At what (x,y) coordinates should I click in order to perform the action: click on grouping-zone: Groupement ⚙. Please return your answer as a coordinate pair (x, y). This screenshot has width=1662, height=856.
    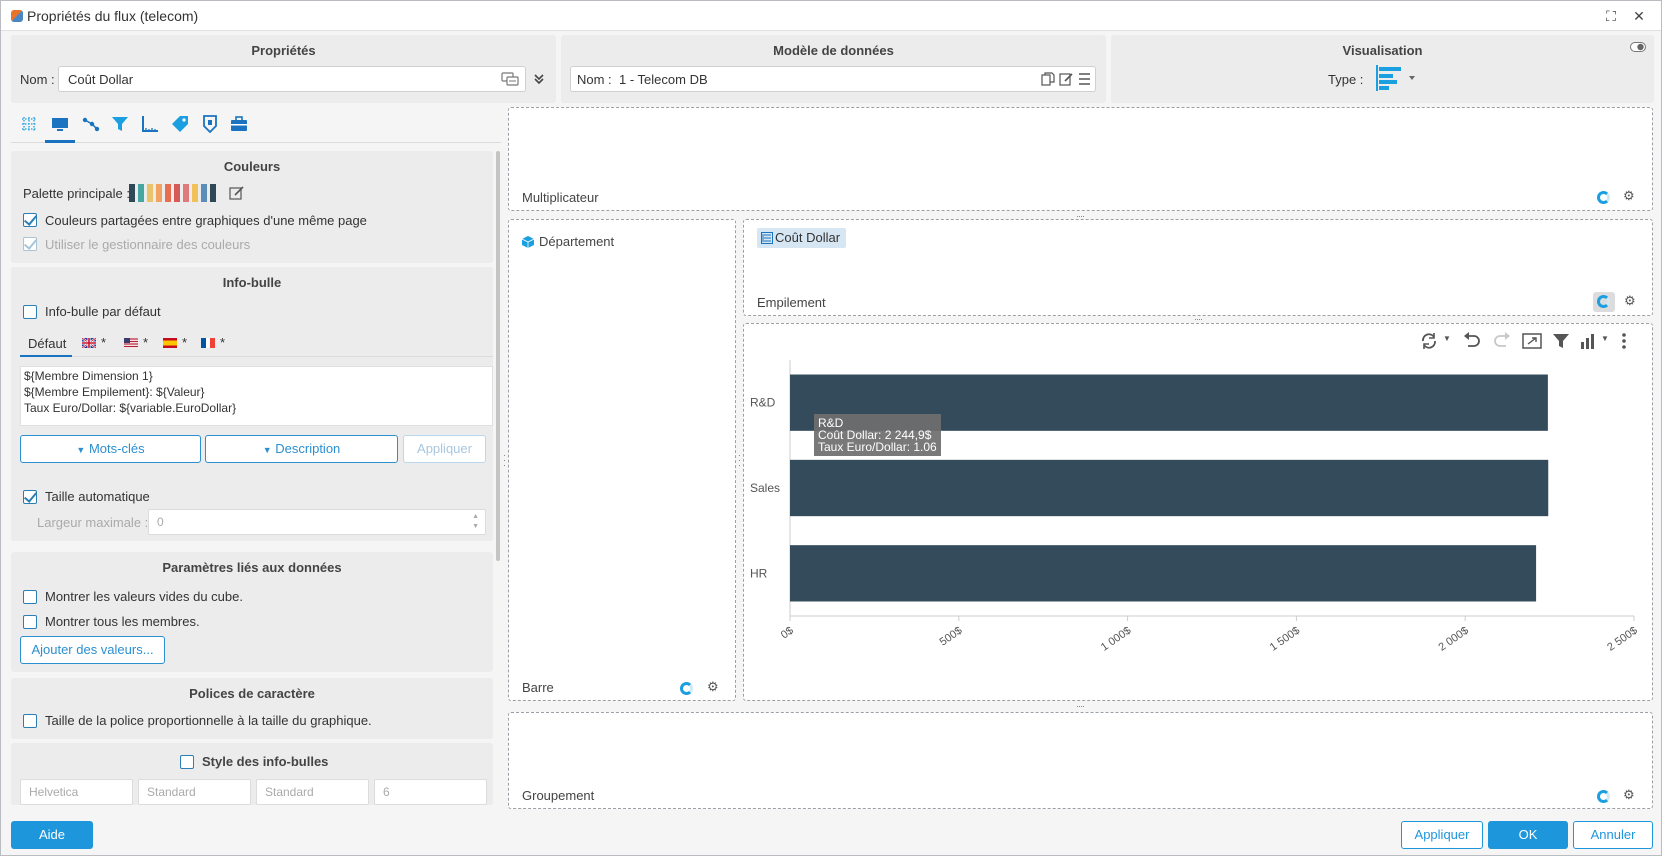
    Looking at the image, I should click on (1080, 760).